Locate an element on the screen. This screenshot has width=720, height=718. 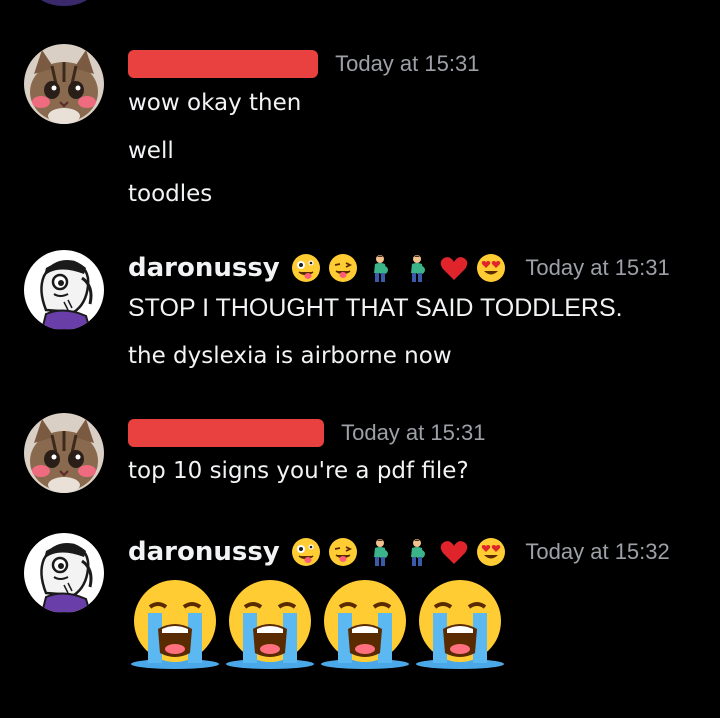
message-header: daronussy Today at 15:32 is located at coordinates (399, 555).